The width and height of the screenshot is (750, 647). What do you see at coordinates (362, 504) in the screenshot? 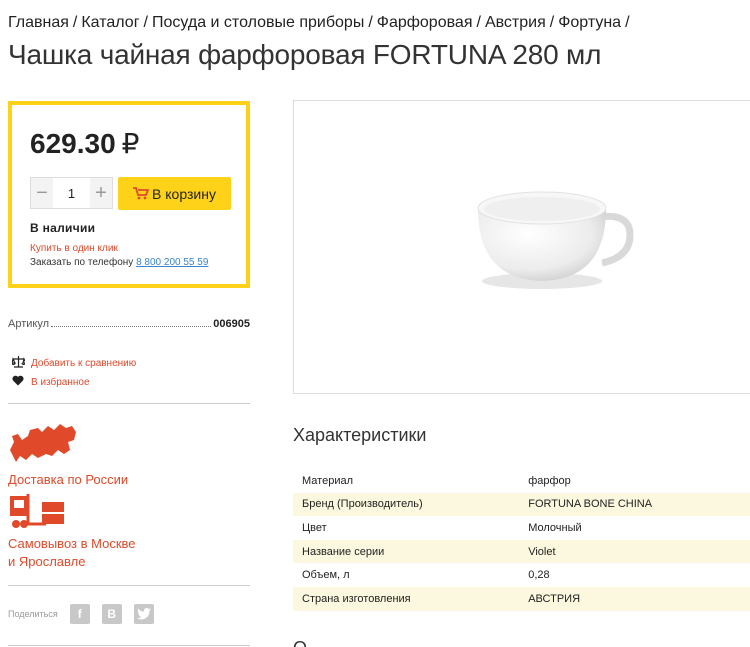
I see `spec-name: Бренд (Производитель)` at bounding box center [362, 504].